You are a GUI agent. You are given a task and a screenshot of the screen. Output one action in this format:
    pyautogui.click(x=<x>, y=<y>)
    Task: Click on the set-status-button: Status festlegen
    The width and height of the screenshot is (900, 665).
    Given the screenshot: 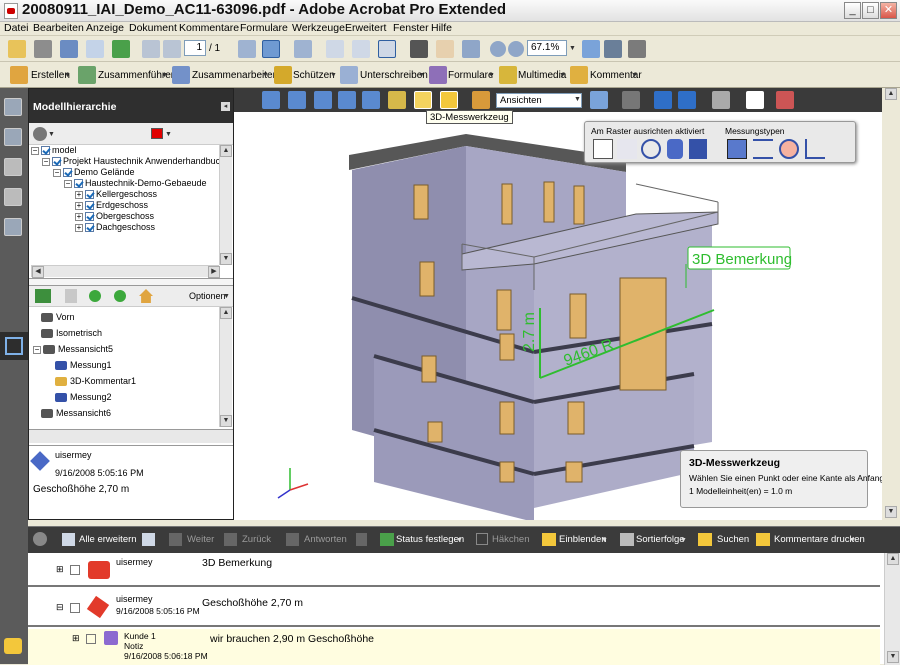 What is the action you would take?
    pyautogui.click(x=430, y=539)
    